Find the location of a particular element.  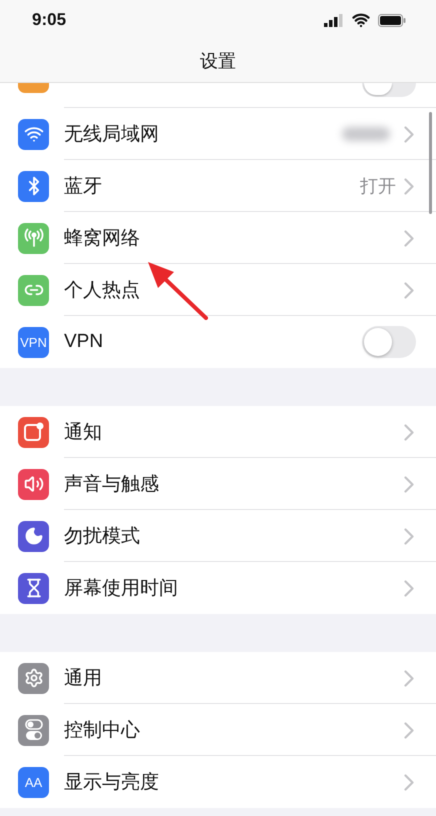

moon-icon is located at coordinates (34, 536).